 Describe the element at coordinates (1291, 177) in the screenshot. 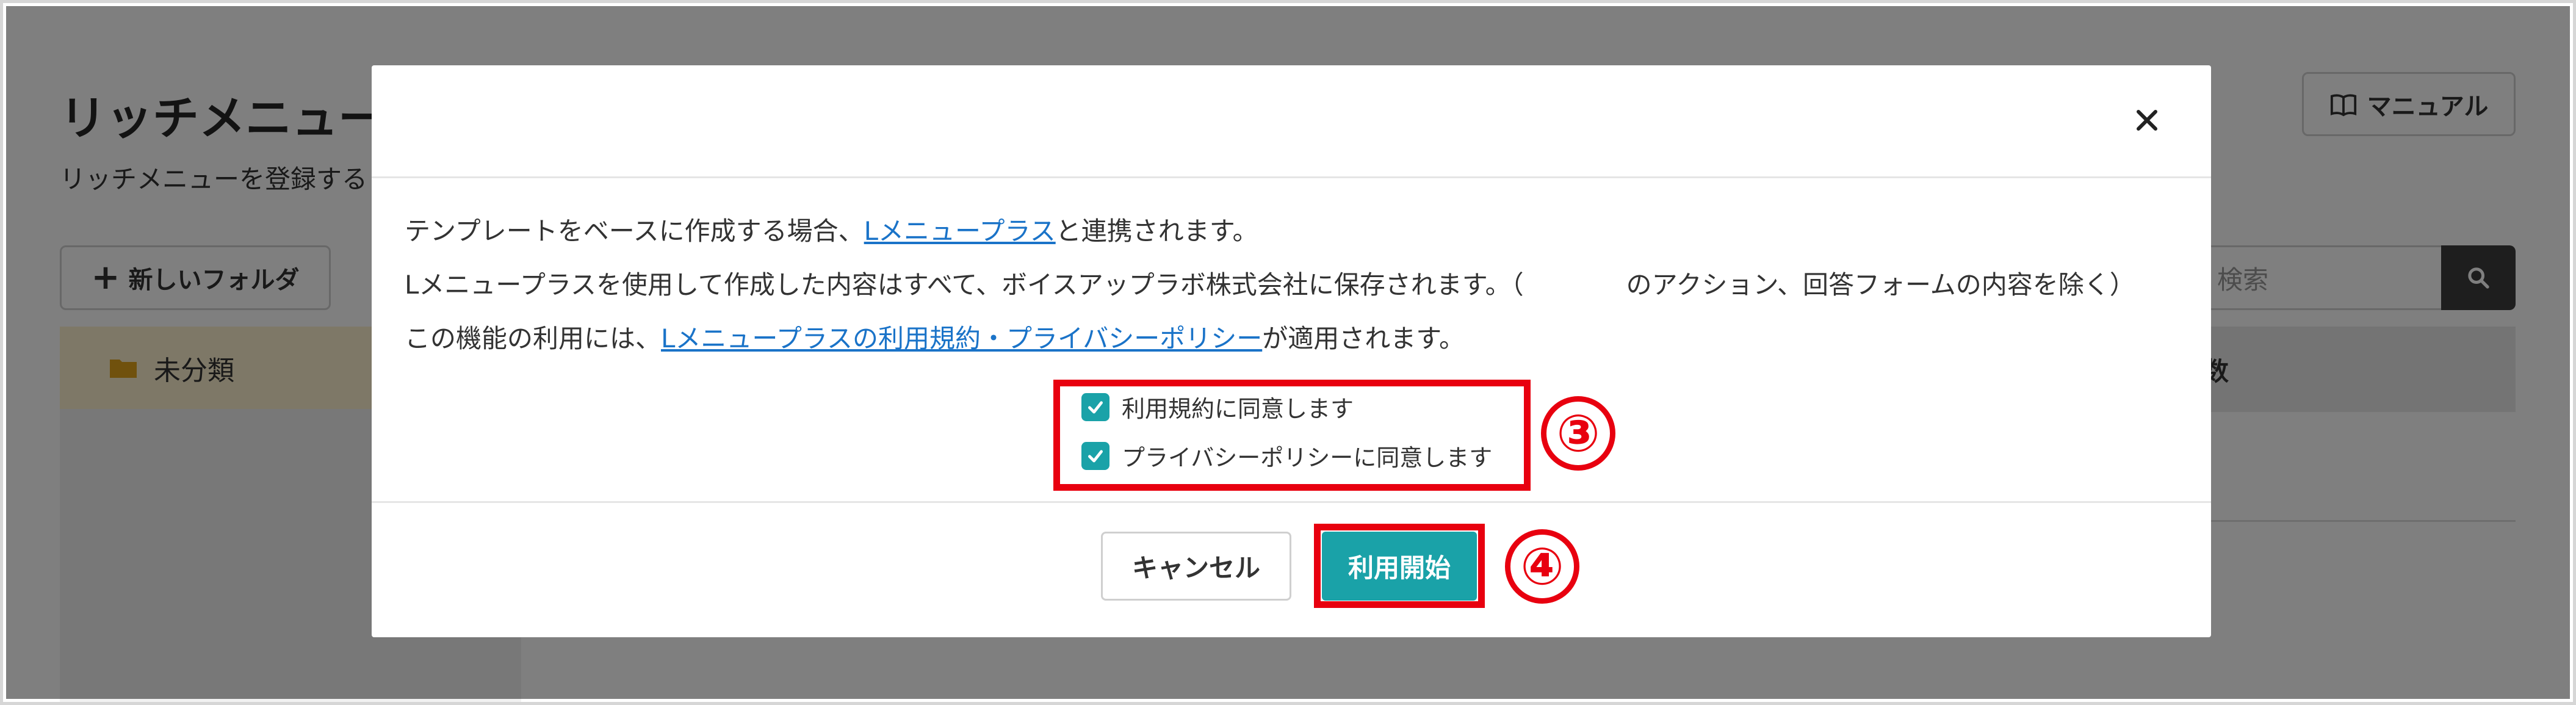

I see `dialog-header-divider` at that location.